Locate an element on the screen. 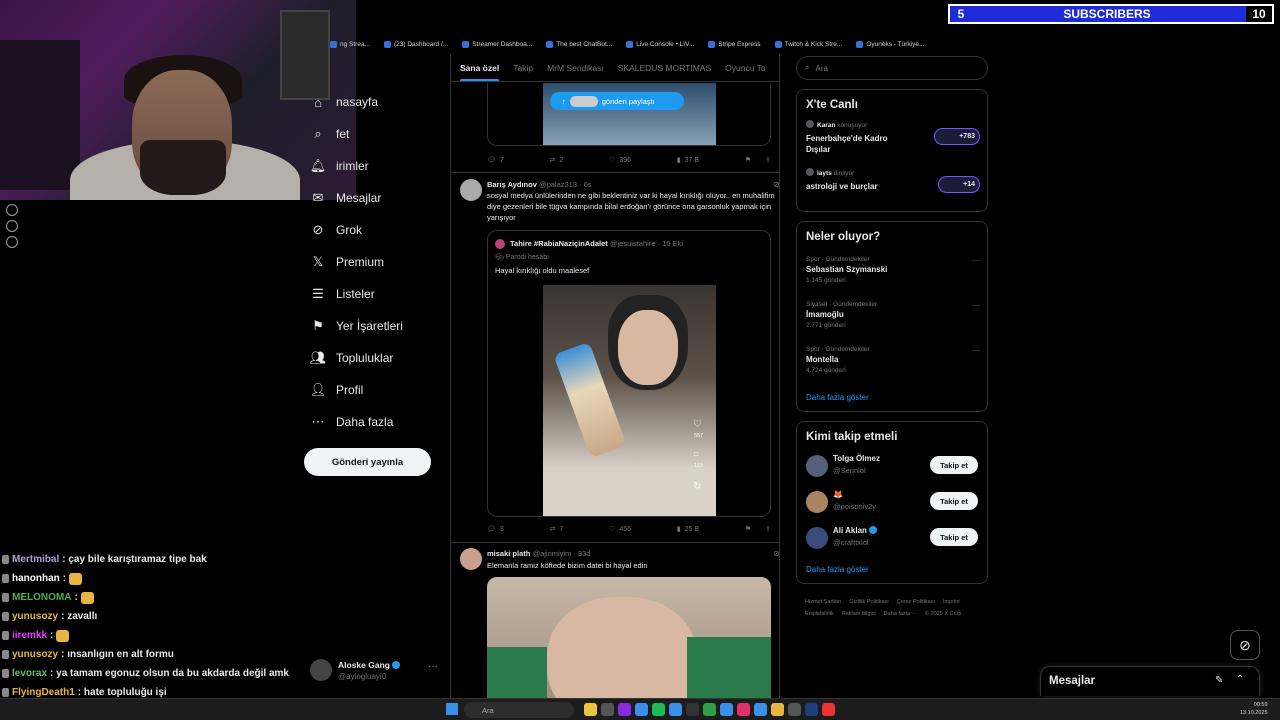 This screenshot has height=720, width=1280. start-icon is located at coordinates (452, 709).